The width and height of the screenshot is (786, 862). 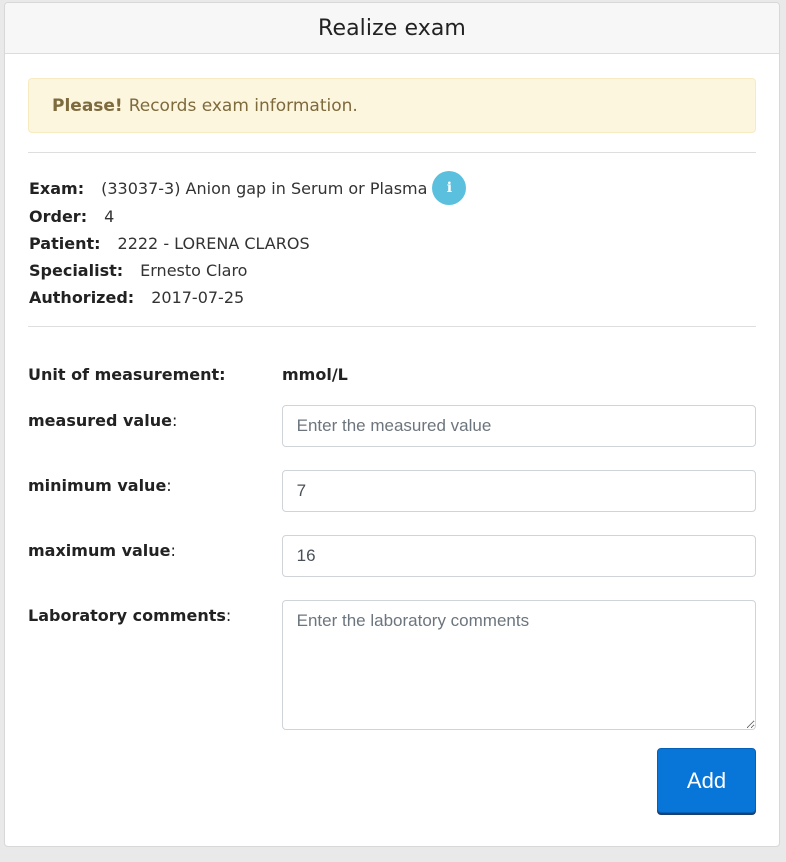 I want to click on measured-value-input, so click(x=518, y=426).